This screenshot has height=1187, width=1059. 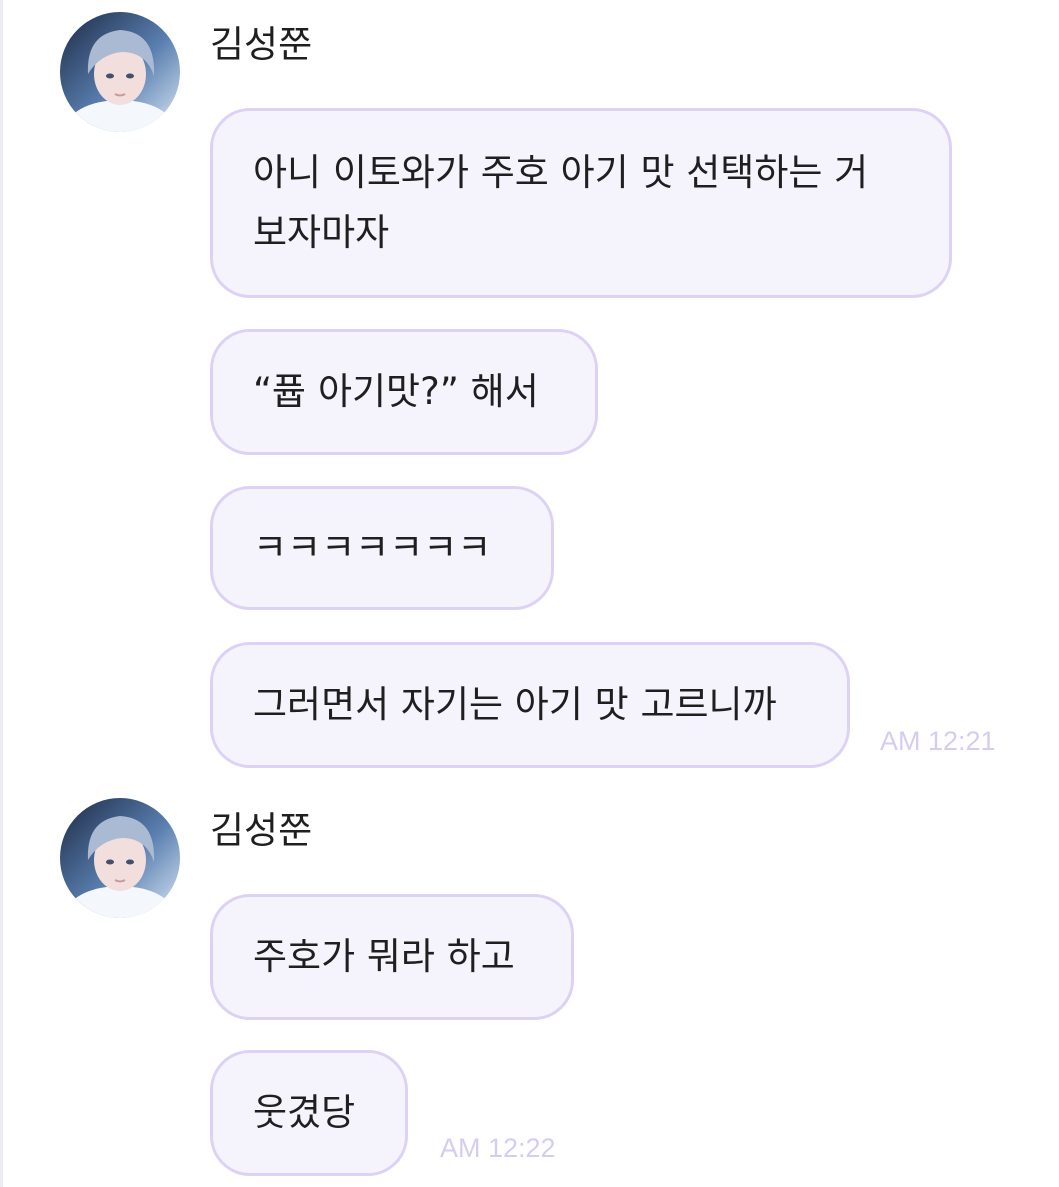 I want to click on message-bubble: ㅋㅋㅋㅋㅋㅋㅋ, so click(x=382, y=548).